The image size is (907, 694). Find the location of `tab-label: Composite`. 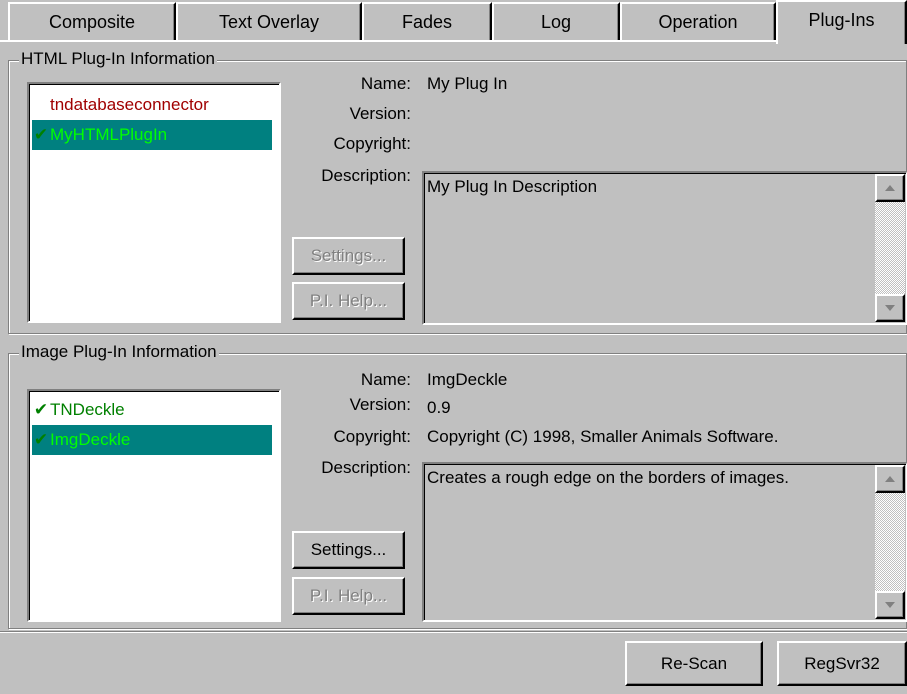

tab-label: Composite is located at coordinates (92, 22).